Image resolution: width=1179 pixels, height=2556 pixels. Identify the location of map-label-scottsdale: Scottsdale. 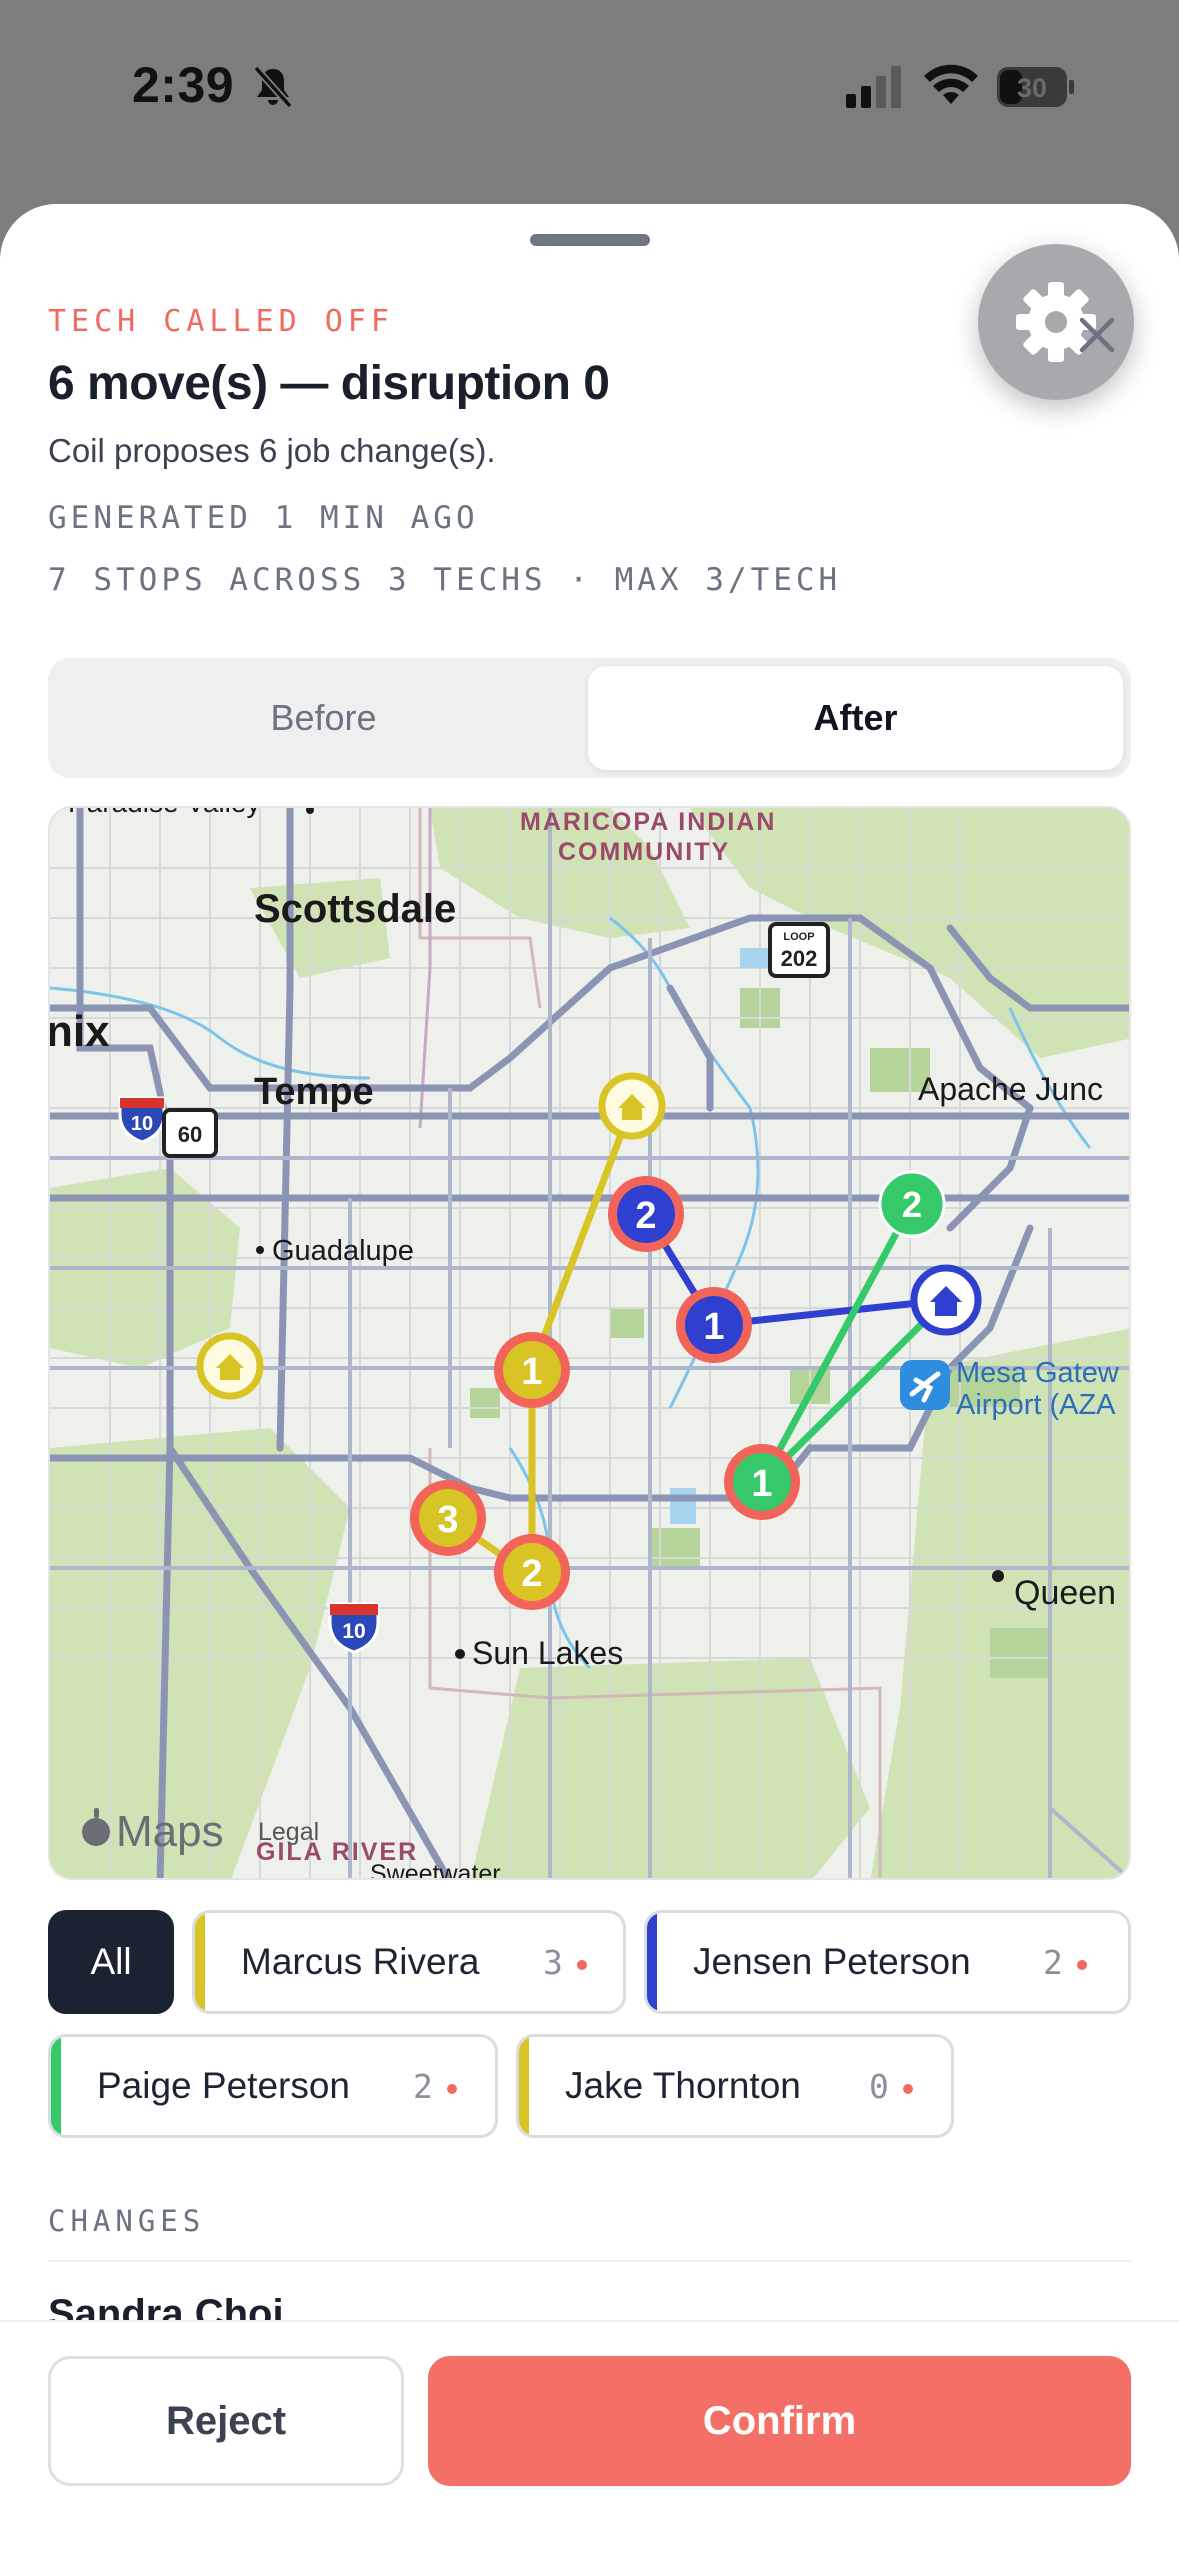
(355, 909).